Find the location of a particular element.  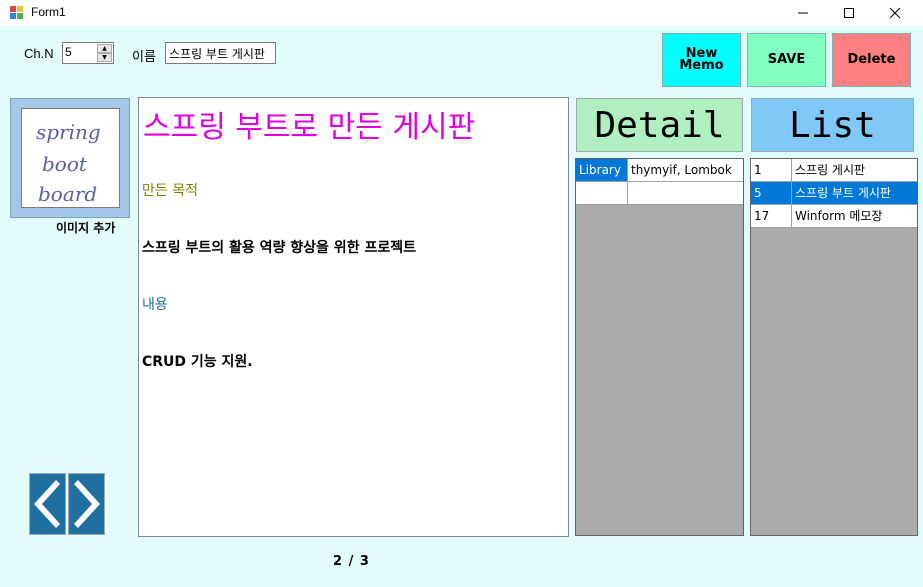

content-subheading-purpose: 만든 목적 is located at coordinates (170, 191).